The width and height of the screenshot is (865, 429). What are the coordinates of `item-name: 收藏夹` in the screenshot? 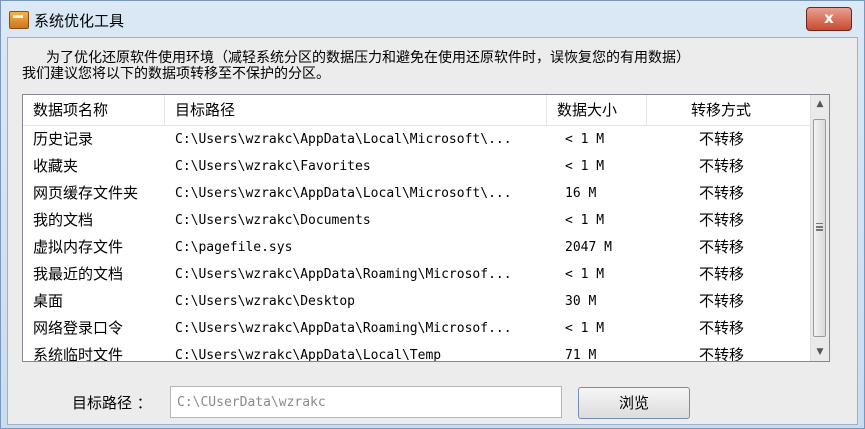 It's located at (56, 166).